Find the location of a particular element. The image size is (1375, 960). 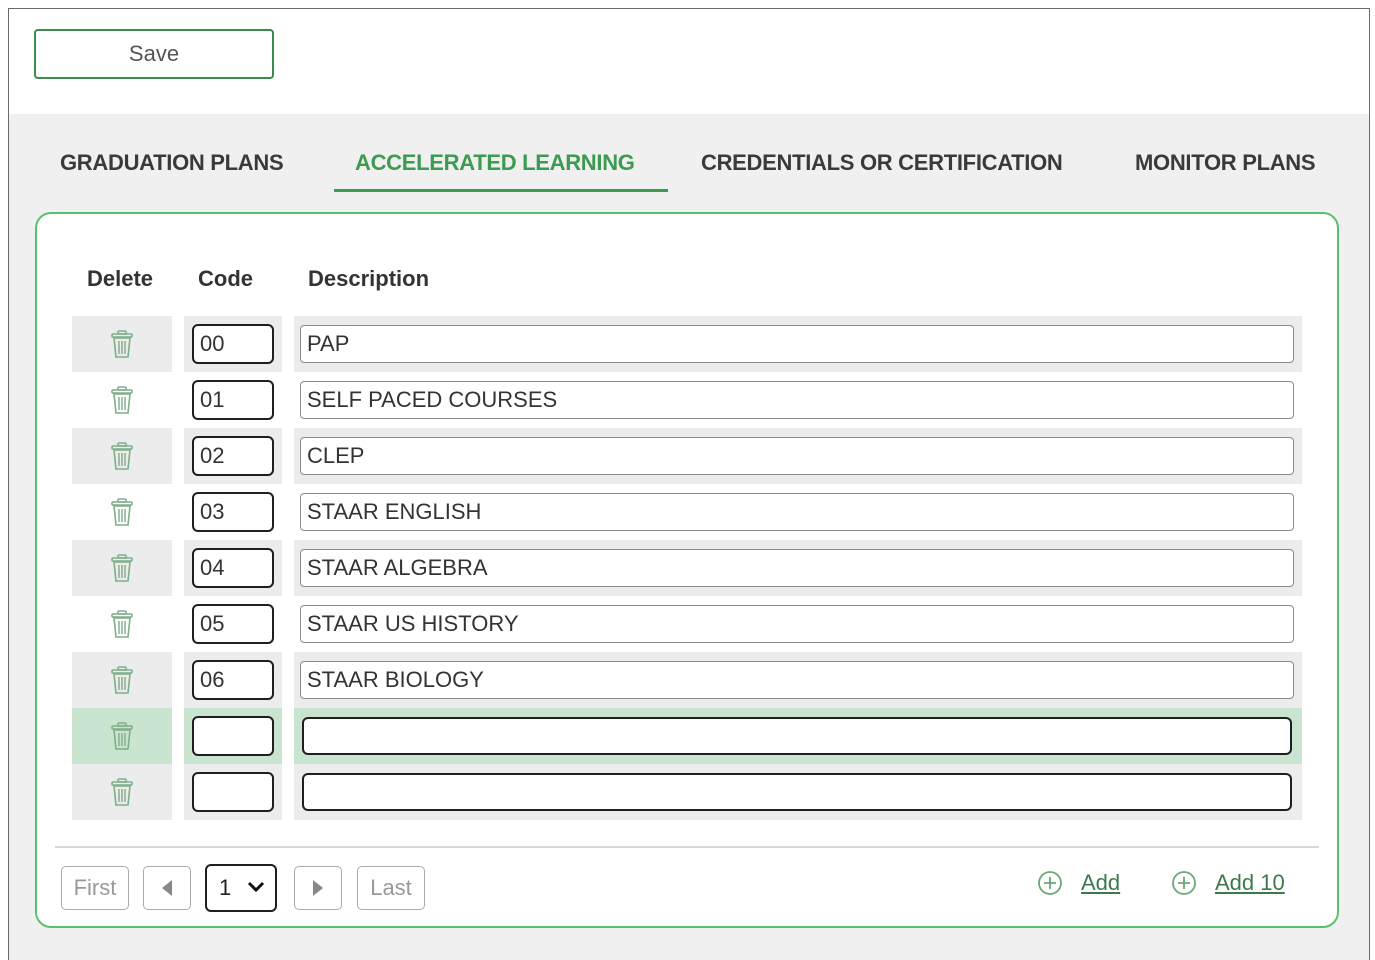

add-row-link: Add is located at coordinates (1078, 883).